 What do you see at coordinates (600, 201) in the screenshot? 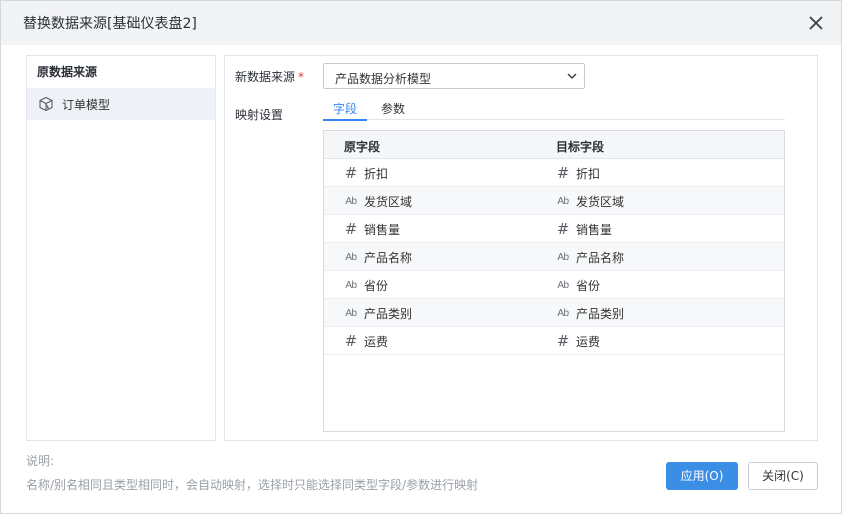
I see `target-field-name: 发货区域` at bounding box center [600, 201].